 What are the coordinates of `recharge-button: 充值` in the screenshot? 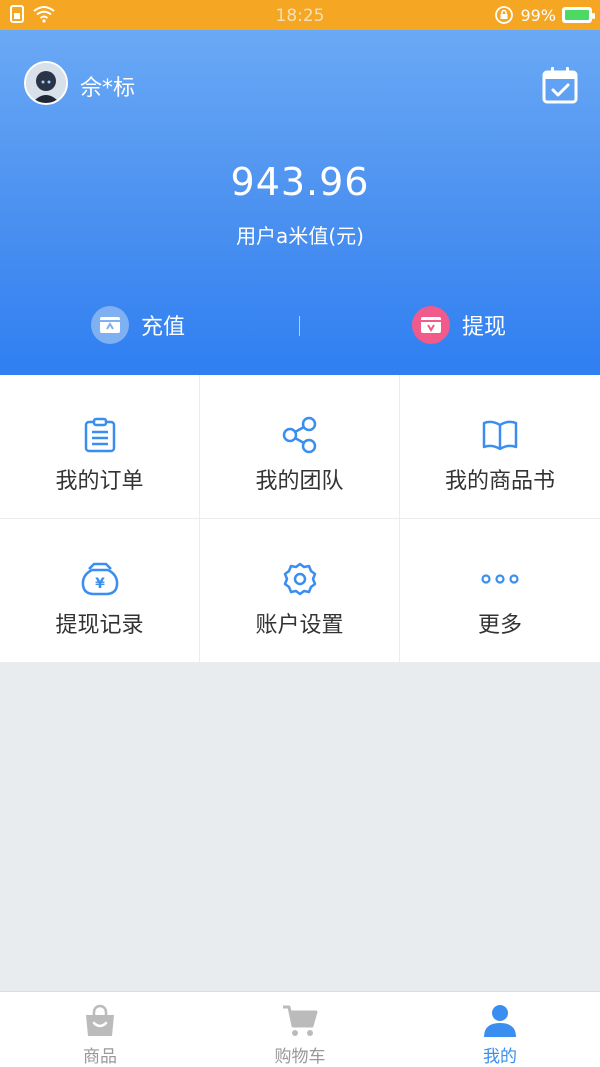 It's located at (138, 325).